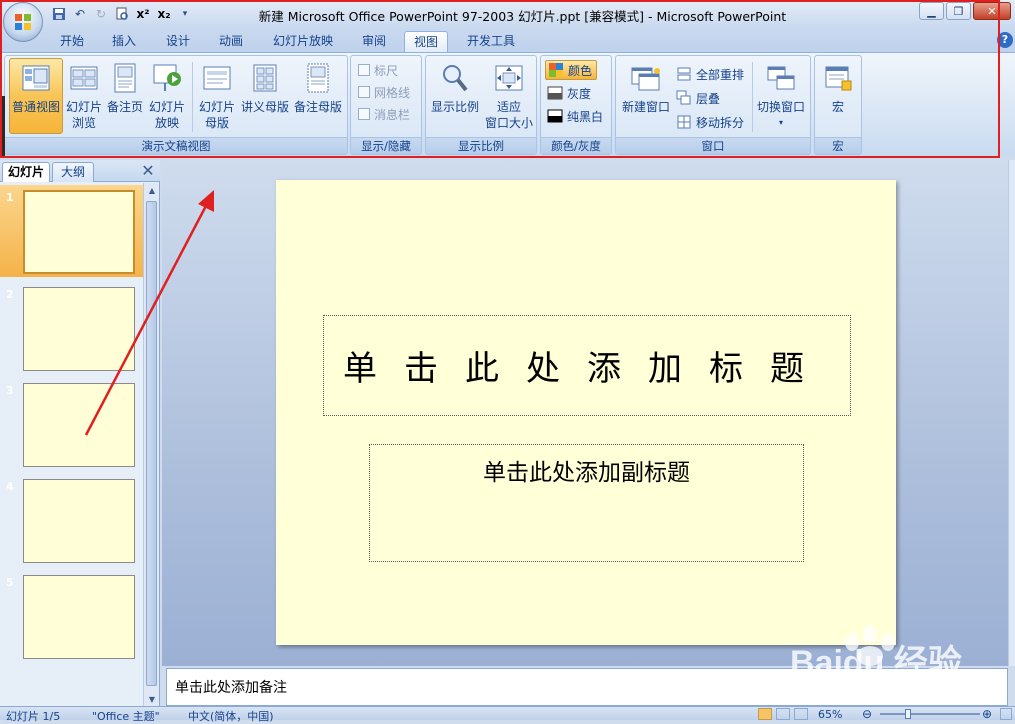 The width and height of the screenshot is (1015, 724). I want to click on window-edge, so click(2, 126).